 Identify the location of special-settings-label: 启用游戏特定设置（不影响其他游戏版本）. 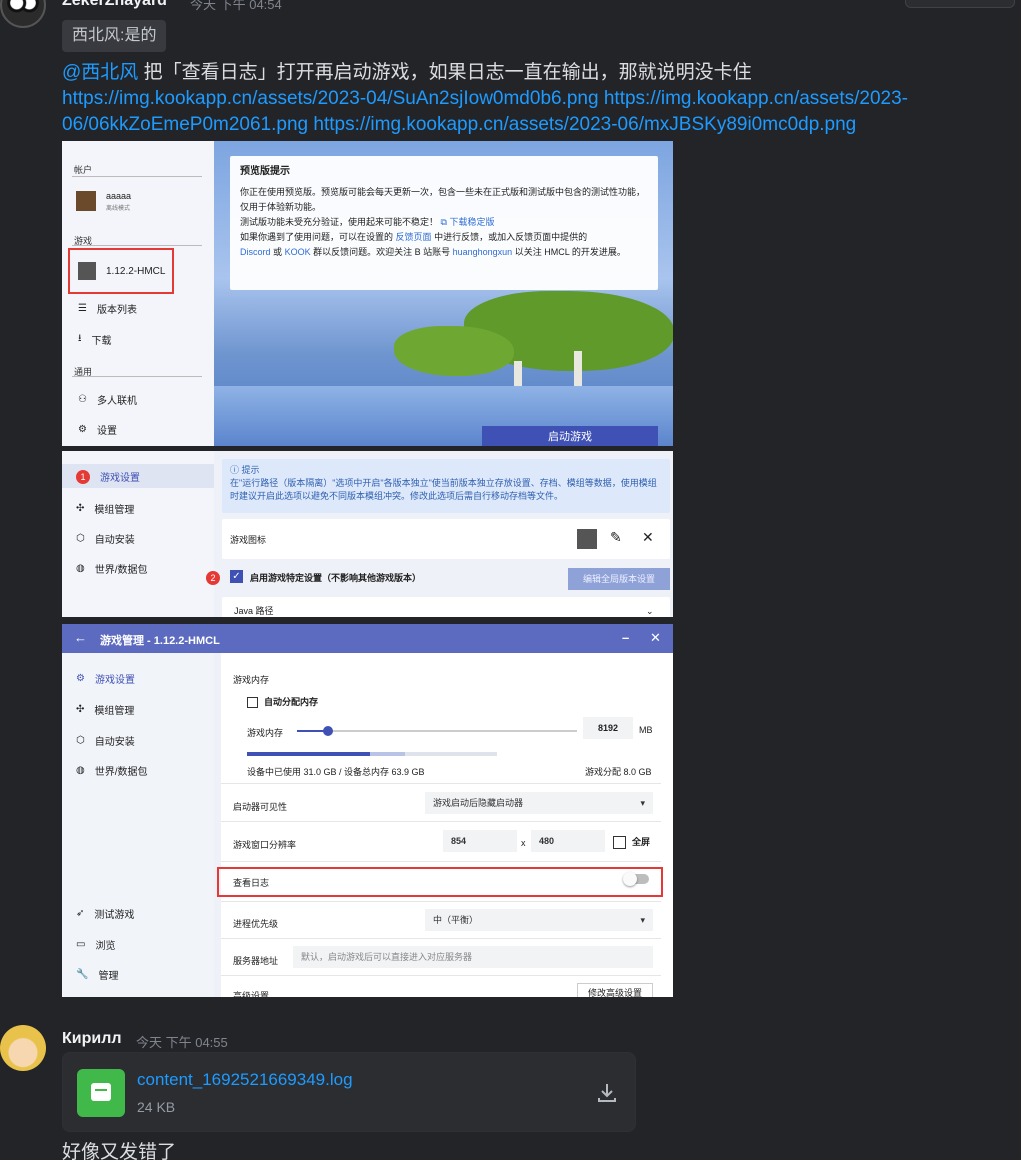
(336, 578).